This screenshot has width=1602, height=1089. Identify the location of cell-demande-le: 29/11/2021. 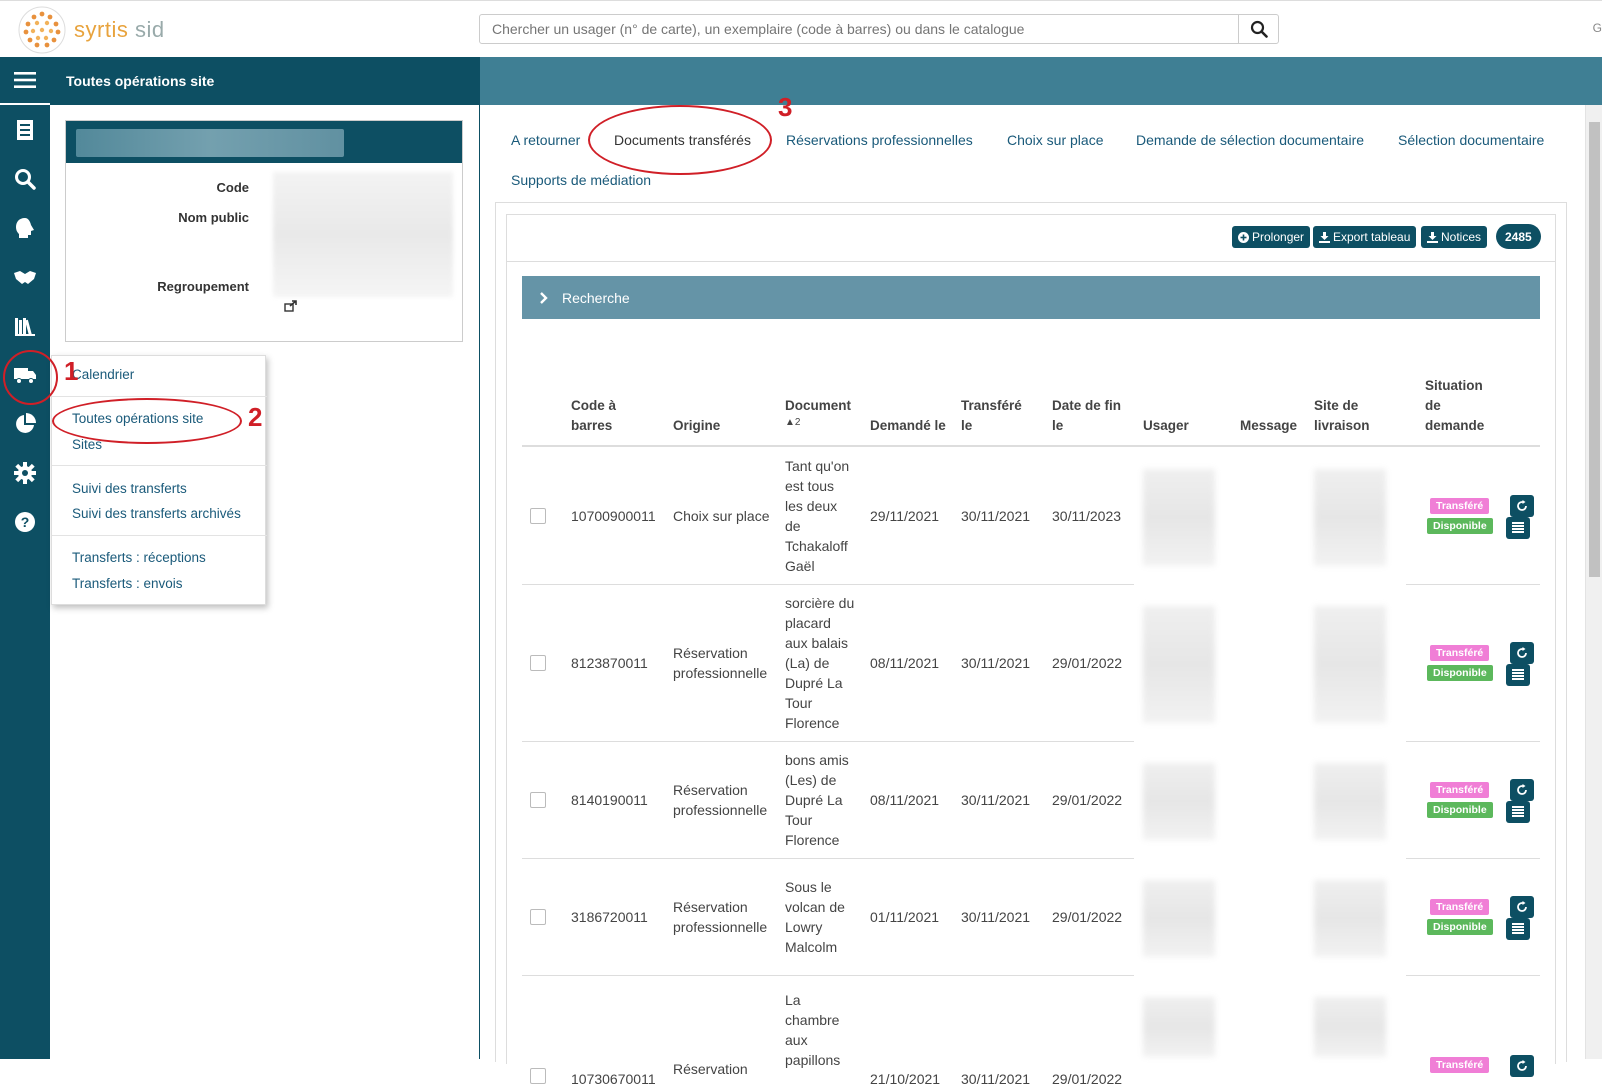
(905, 515).